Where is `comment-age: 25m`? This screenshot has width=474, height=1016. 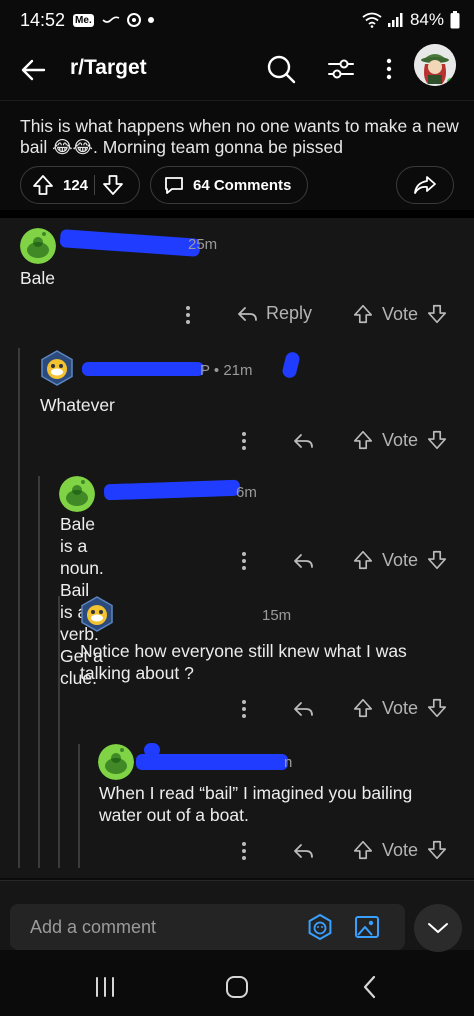
comment-age: 25m is located at coordinates (203, 244).